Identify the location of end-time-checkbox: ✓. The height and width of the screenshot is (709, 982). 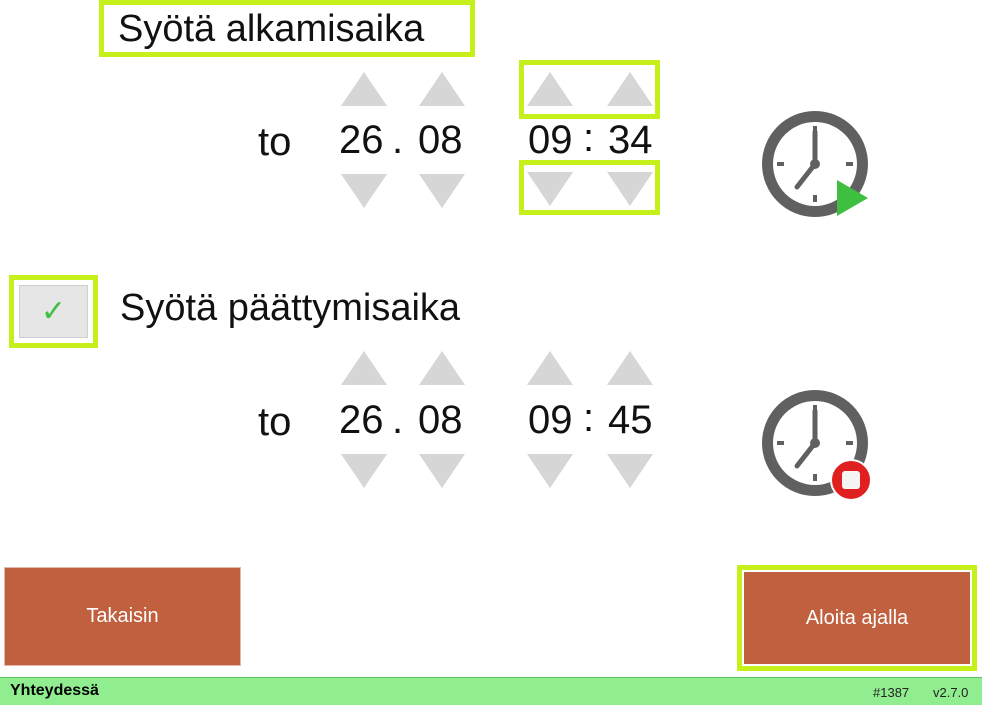
(53, 311).